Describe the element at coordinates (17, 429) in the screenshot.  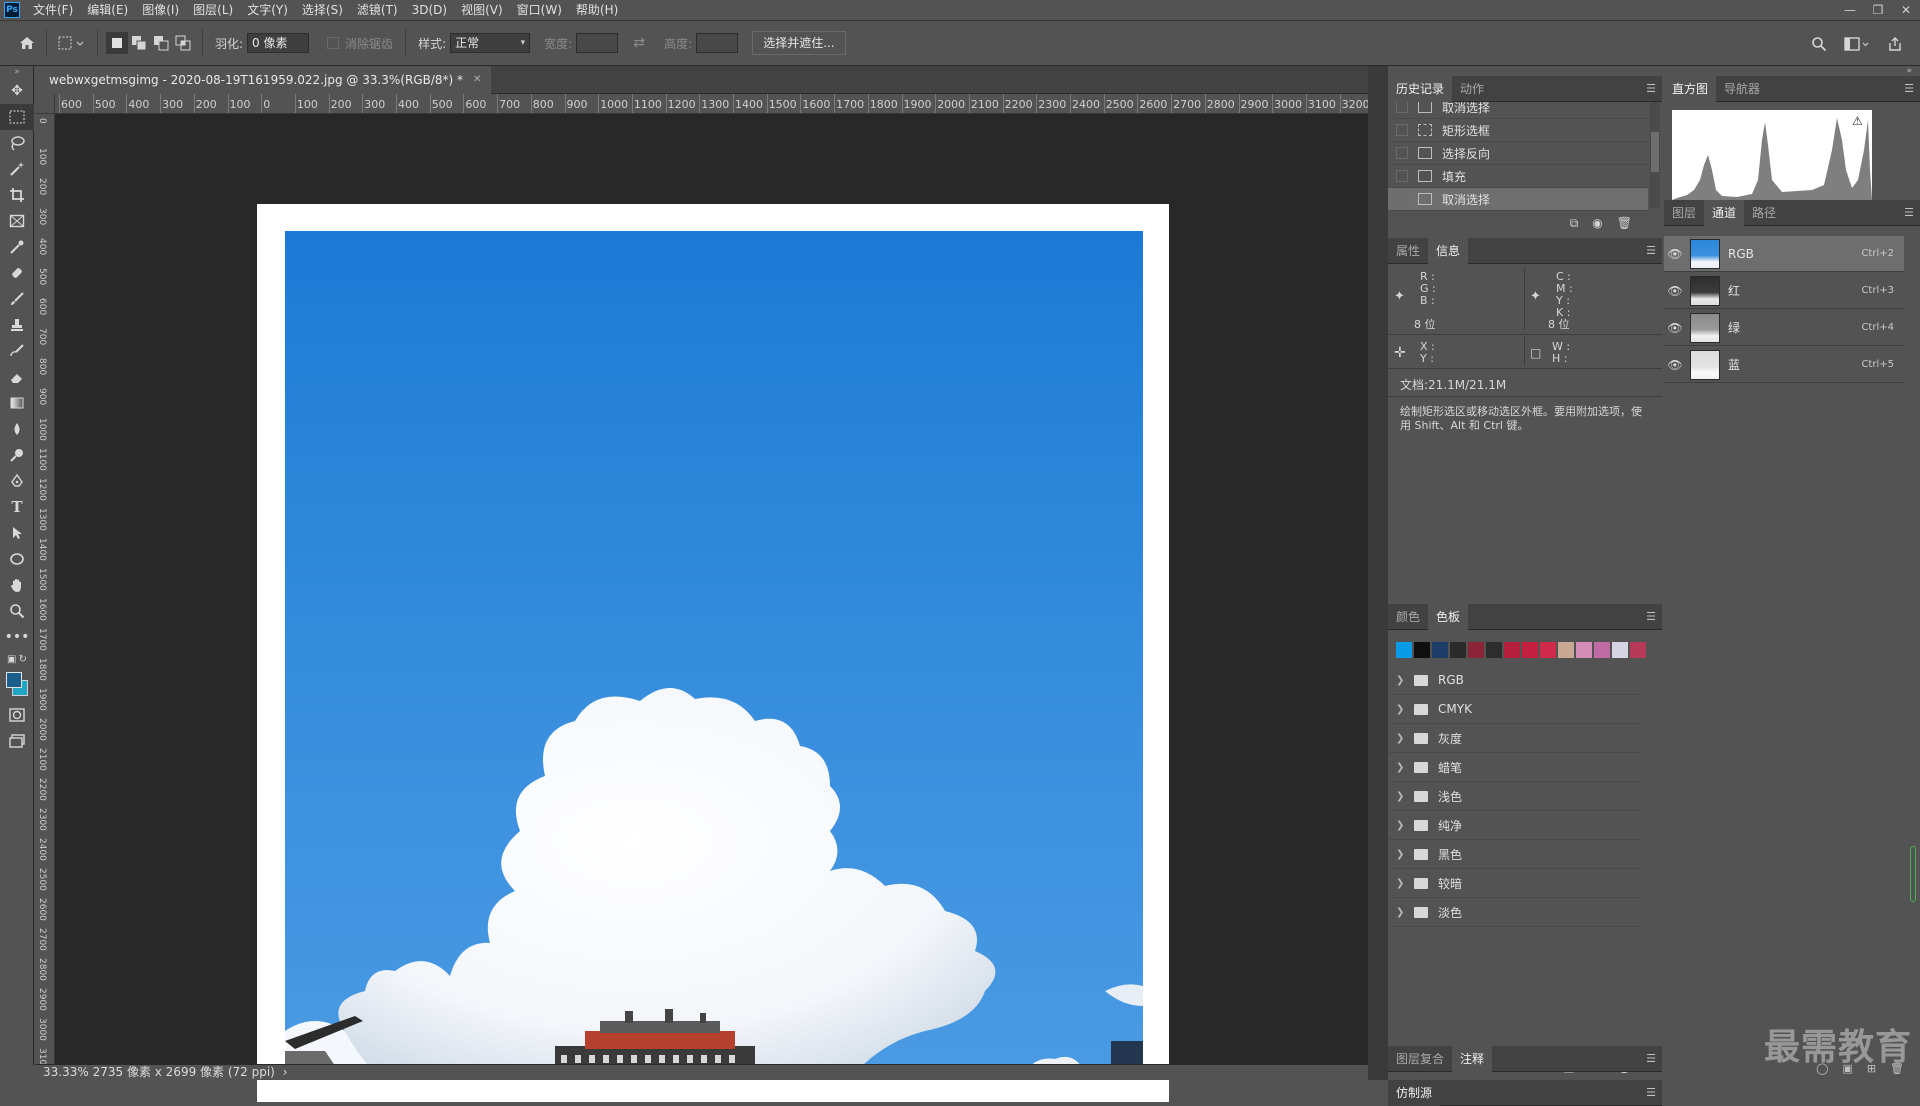
I see `blur-tool-icon` at that location.